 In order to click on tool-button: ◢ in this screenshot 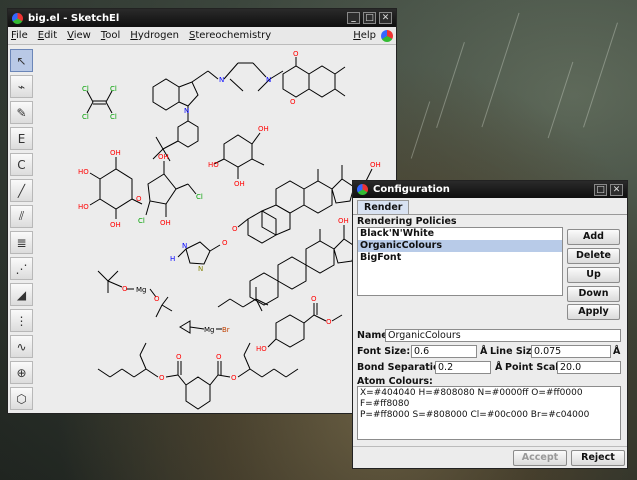, I will do `click(21, 294)`.